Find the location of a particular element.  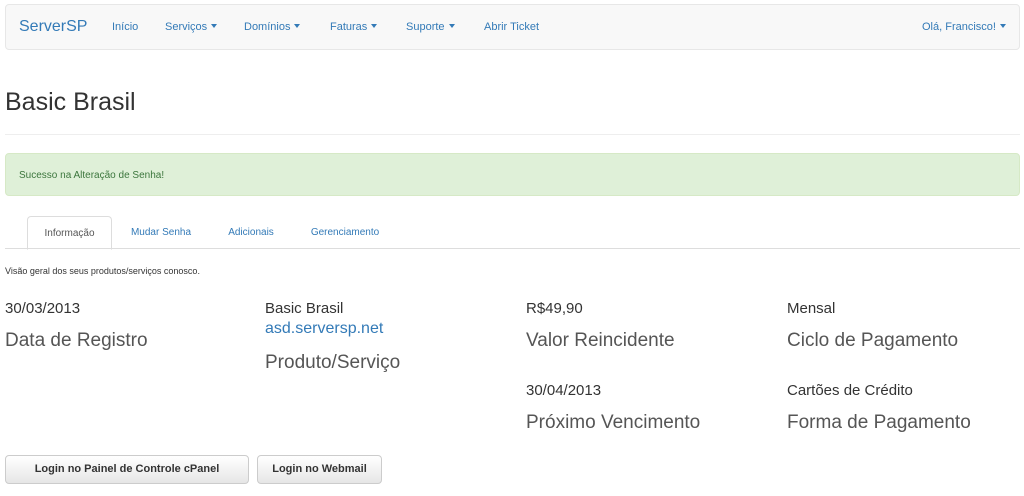

product-name: Basic Brasil is located at coordinates (304, 308).